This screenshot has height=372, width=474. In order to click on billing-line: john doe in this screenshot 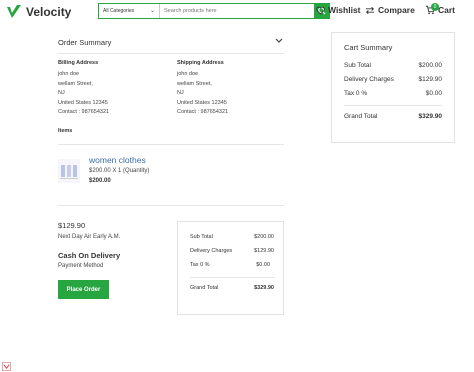, I will do `click(69, 74)`.